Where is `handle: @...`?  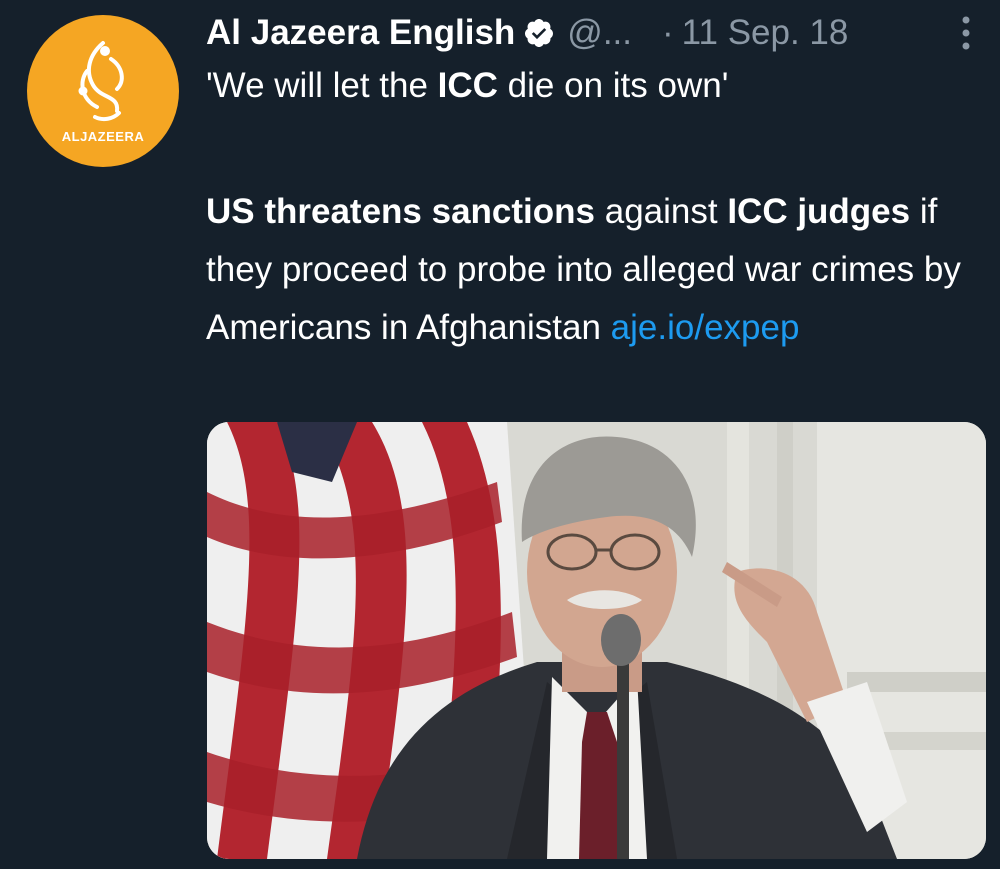
handle: @... is located at coordinates (599, 33).